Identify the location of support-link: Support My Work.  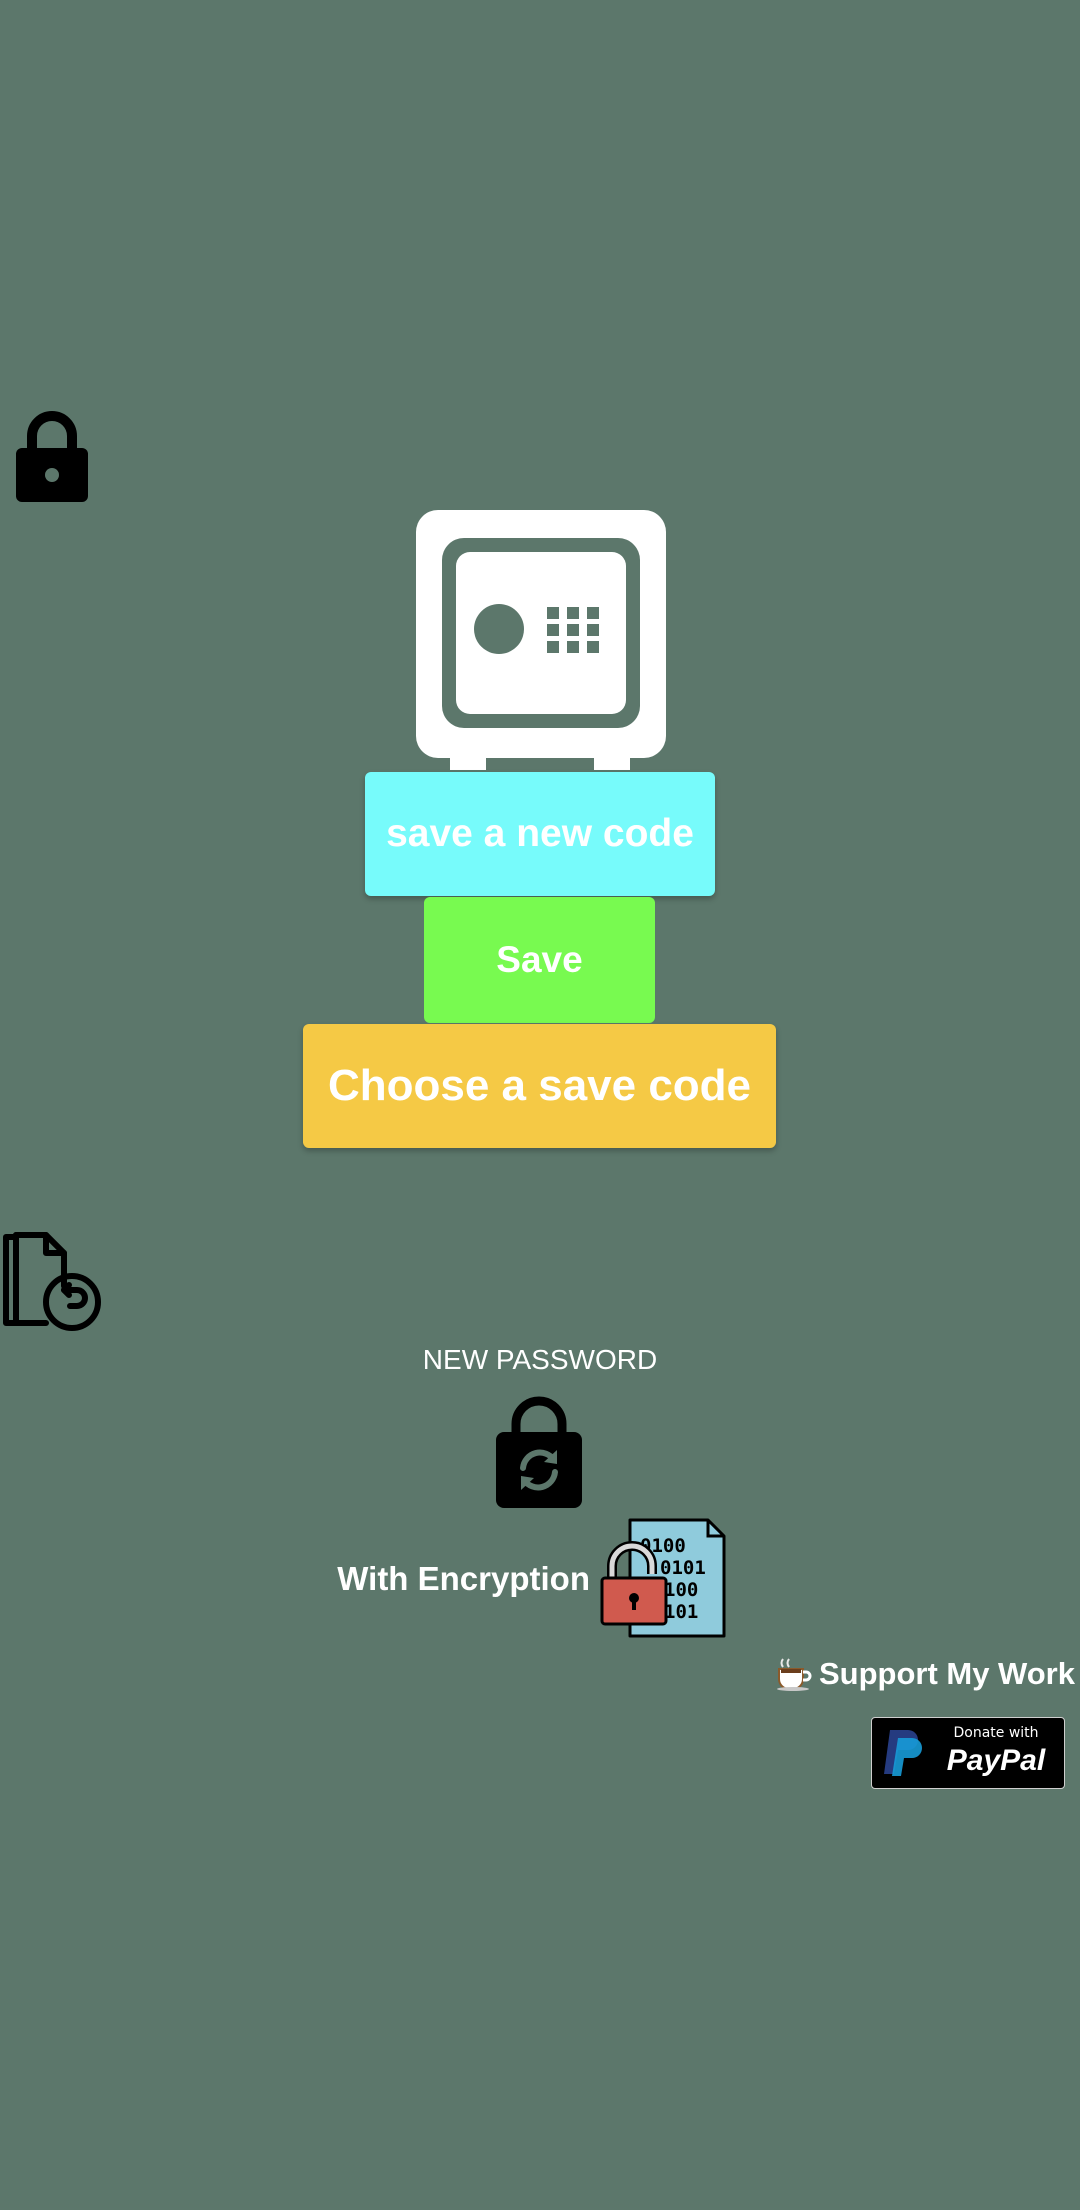
(925, 1674).